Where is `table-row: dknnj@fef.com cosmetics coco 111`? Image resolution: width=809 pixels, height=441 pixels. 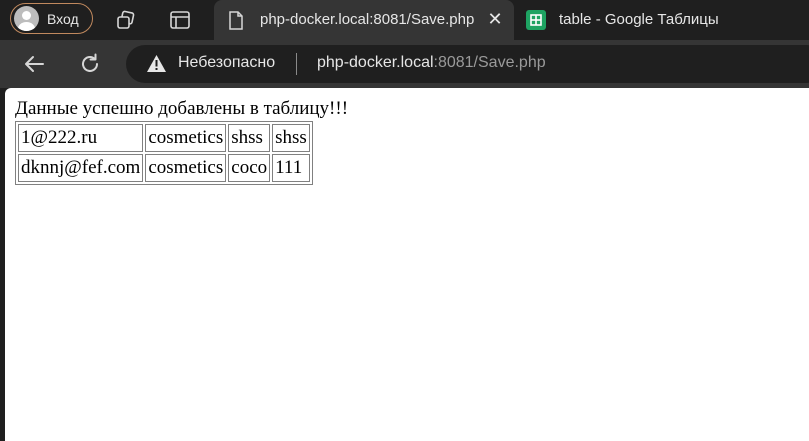
table-row: dknnj@fef.com cosmetics coco 111 is located at coordinates (164, 168).